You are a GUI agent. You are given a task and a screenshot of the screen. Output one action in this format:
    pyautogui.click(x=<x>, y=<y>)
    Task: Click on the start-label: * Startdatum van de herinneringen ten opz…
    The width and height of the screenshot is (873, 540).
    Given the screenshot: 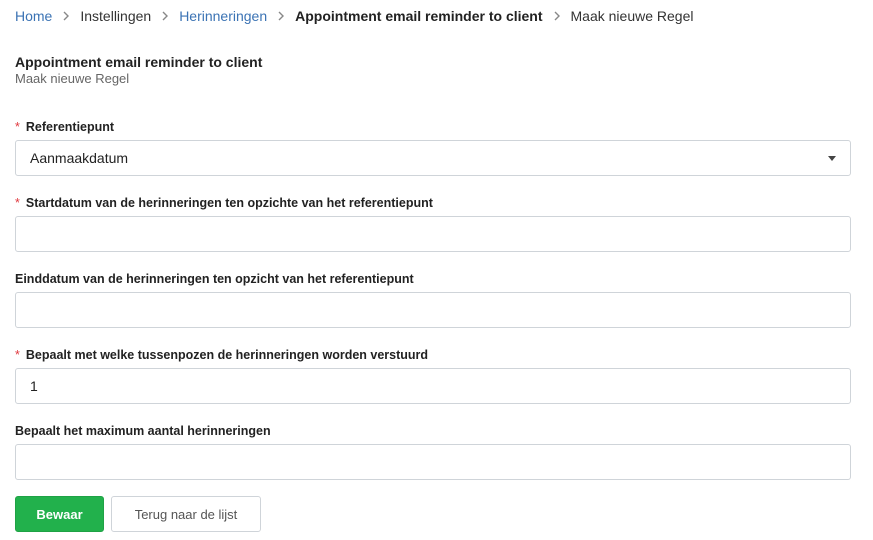 What is the action you would take?
    pyautogui.click(x=224, y=203)
    